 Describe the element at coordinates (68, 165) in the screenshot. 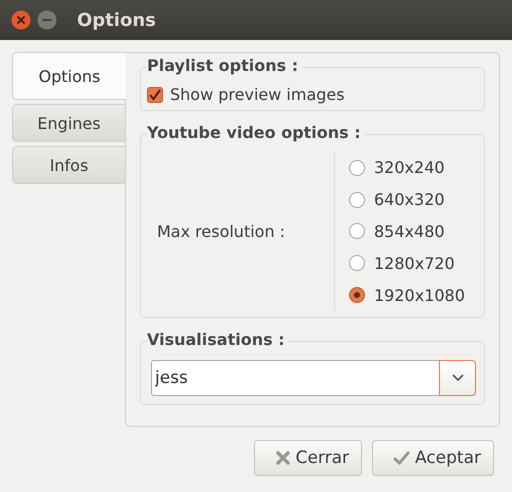

I see `tab: Infos` at that location.